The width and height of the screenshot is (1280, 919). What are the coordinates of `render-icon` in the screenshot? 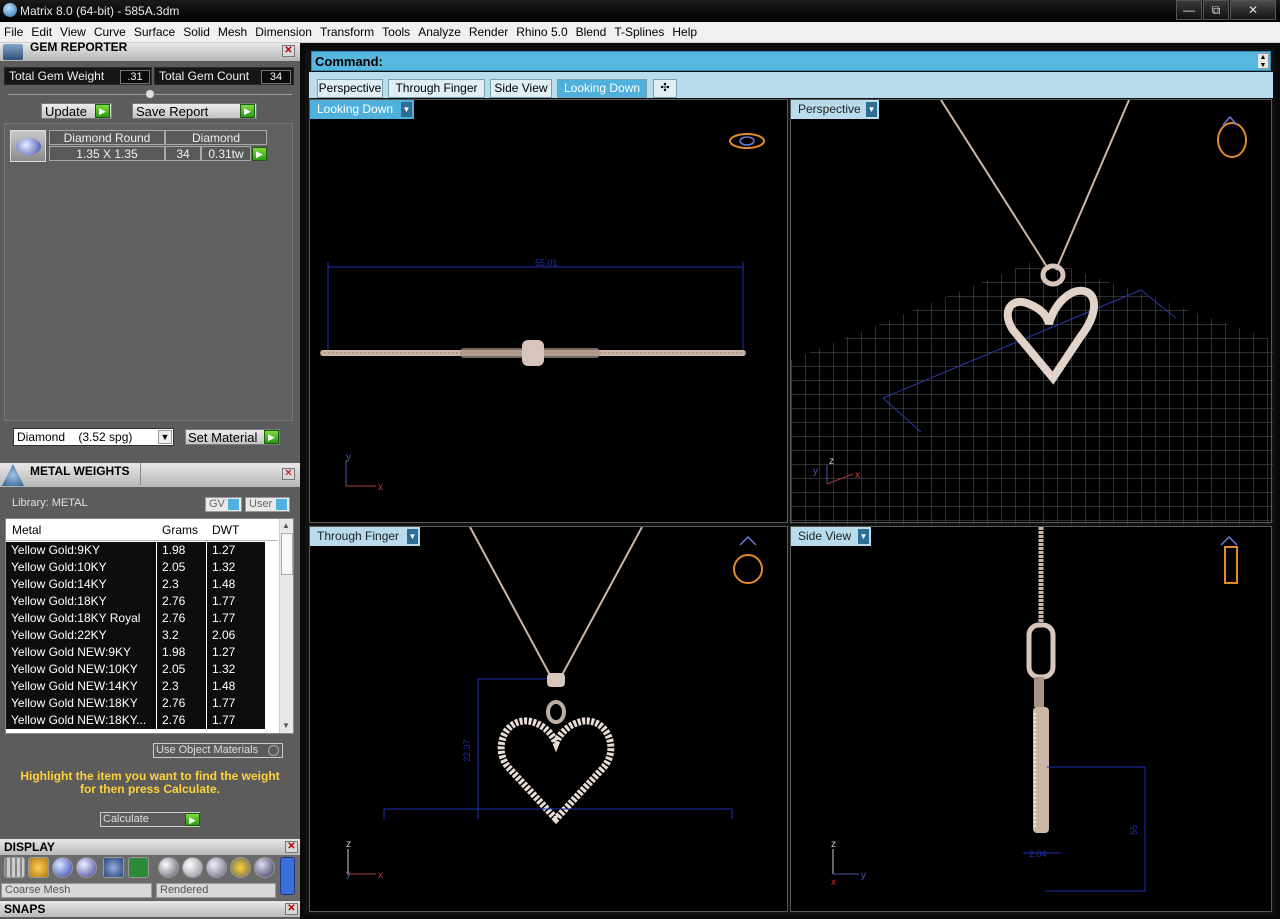 It's located at (113, 867).